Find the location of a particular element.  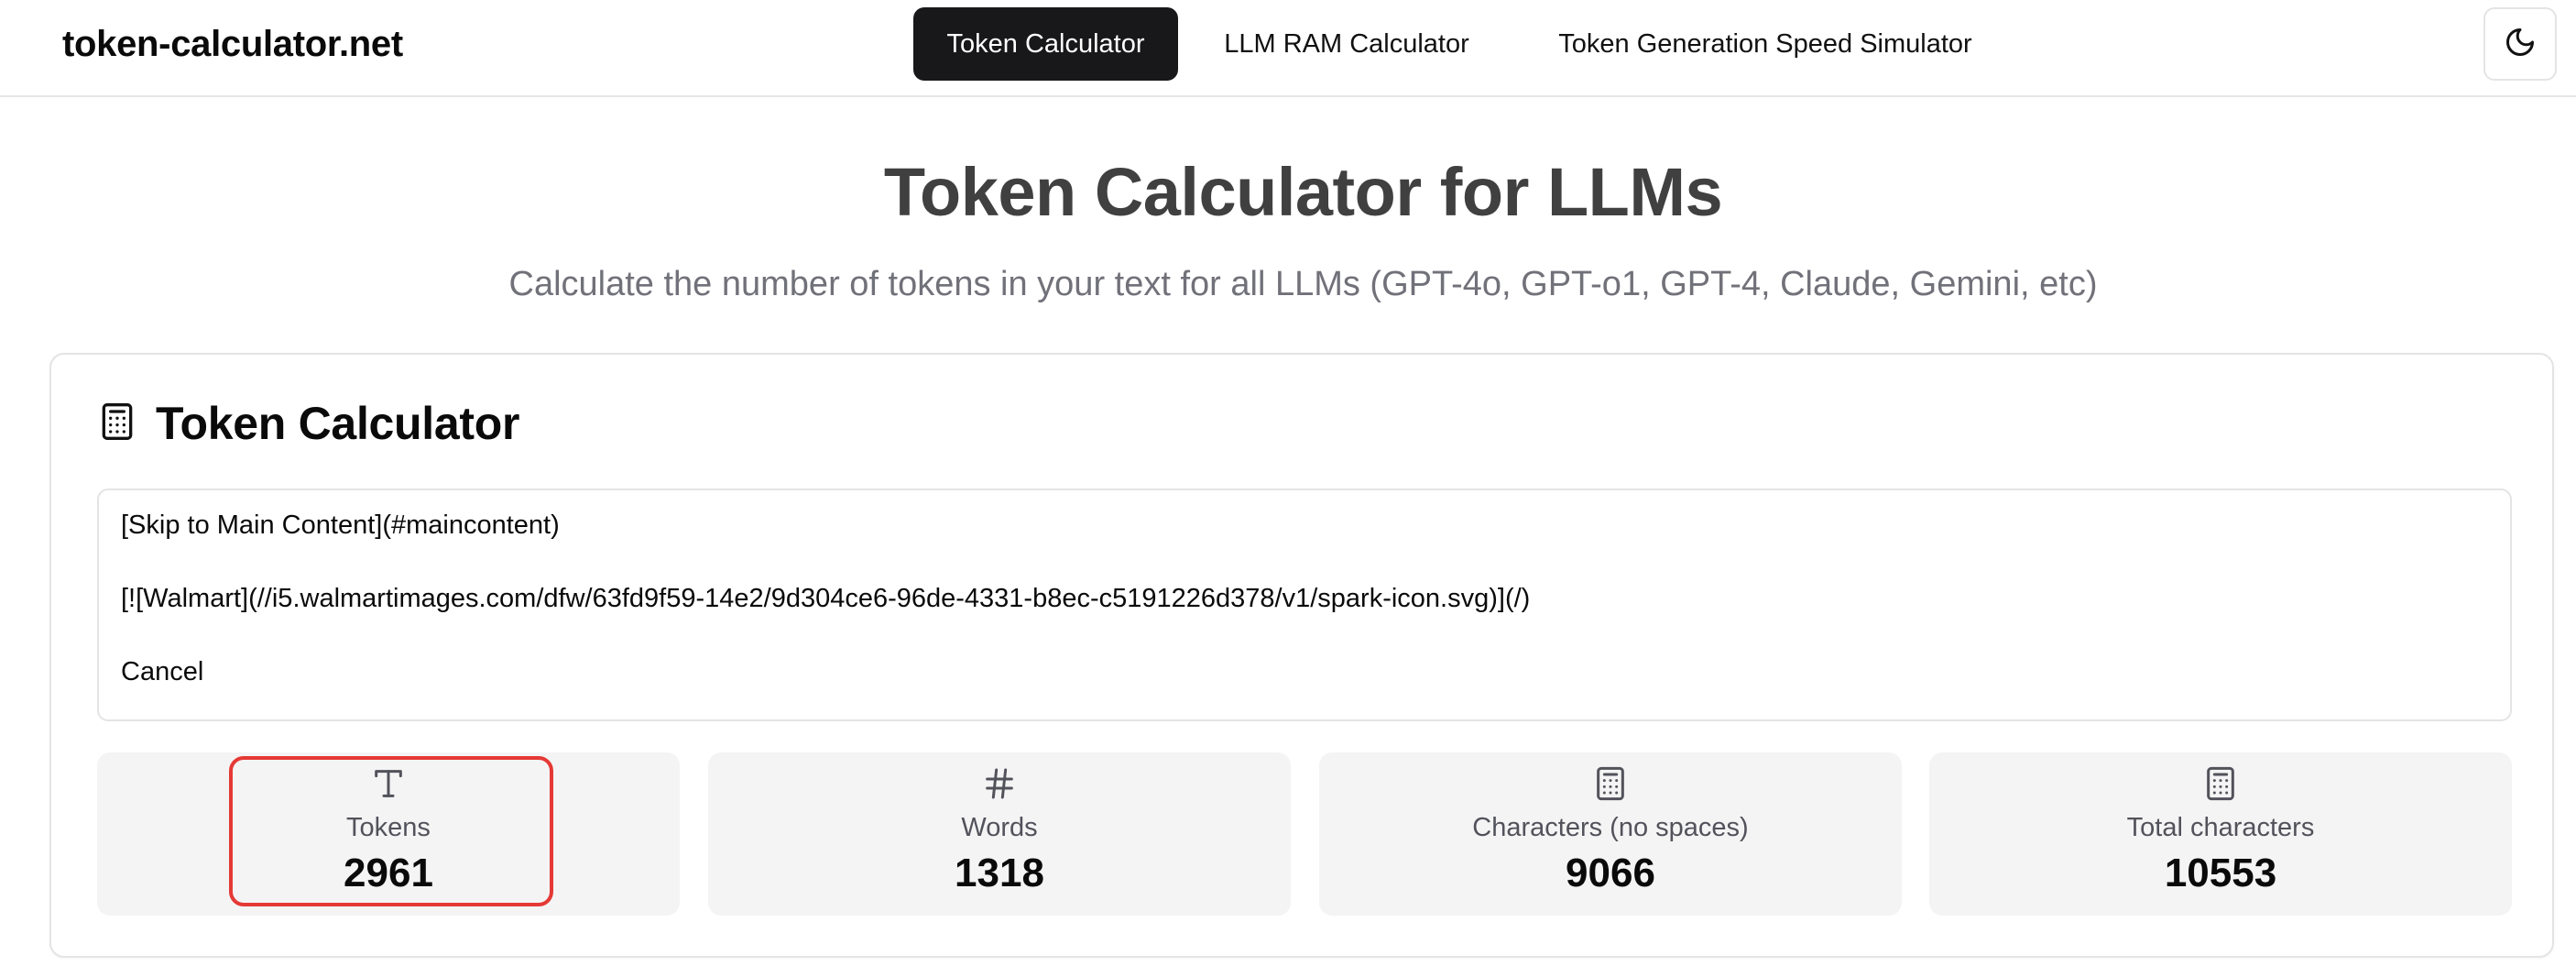

stat-label: Words is located at coordinates (1000, 827).